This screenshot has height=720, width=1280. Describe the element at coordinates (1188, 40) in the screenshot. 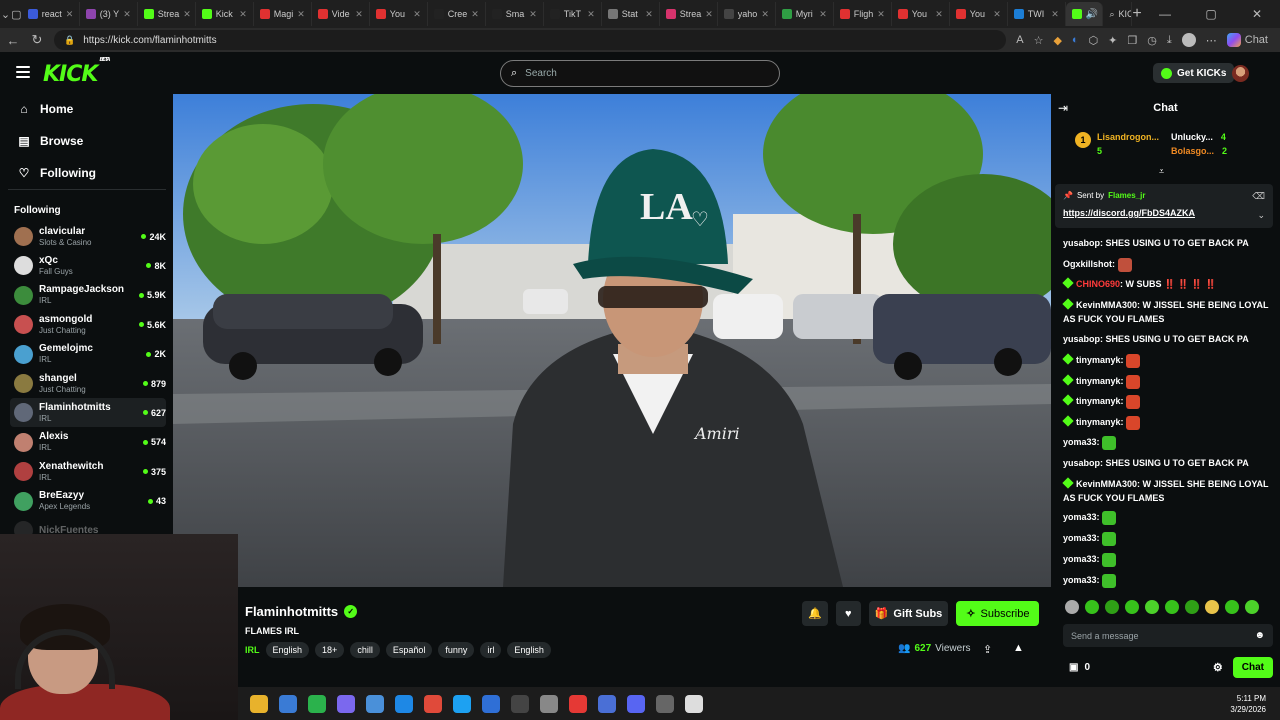

I see `profile-avatar` at that location.